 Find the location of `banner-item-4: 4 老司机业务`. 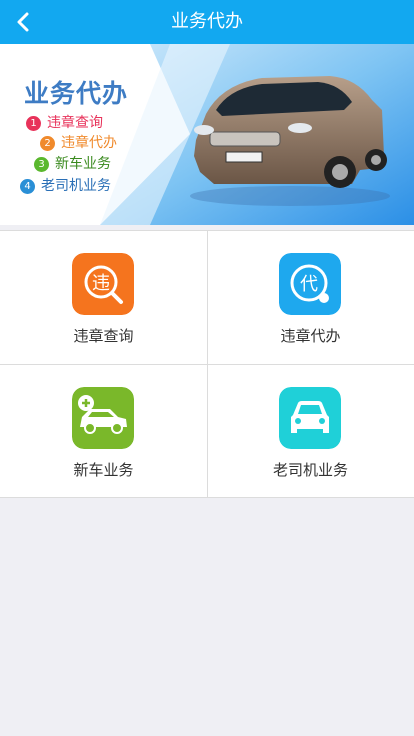

banner-item-4: 4 老司机业务 is located at coordinates (65, 186).